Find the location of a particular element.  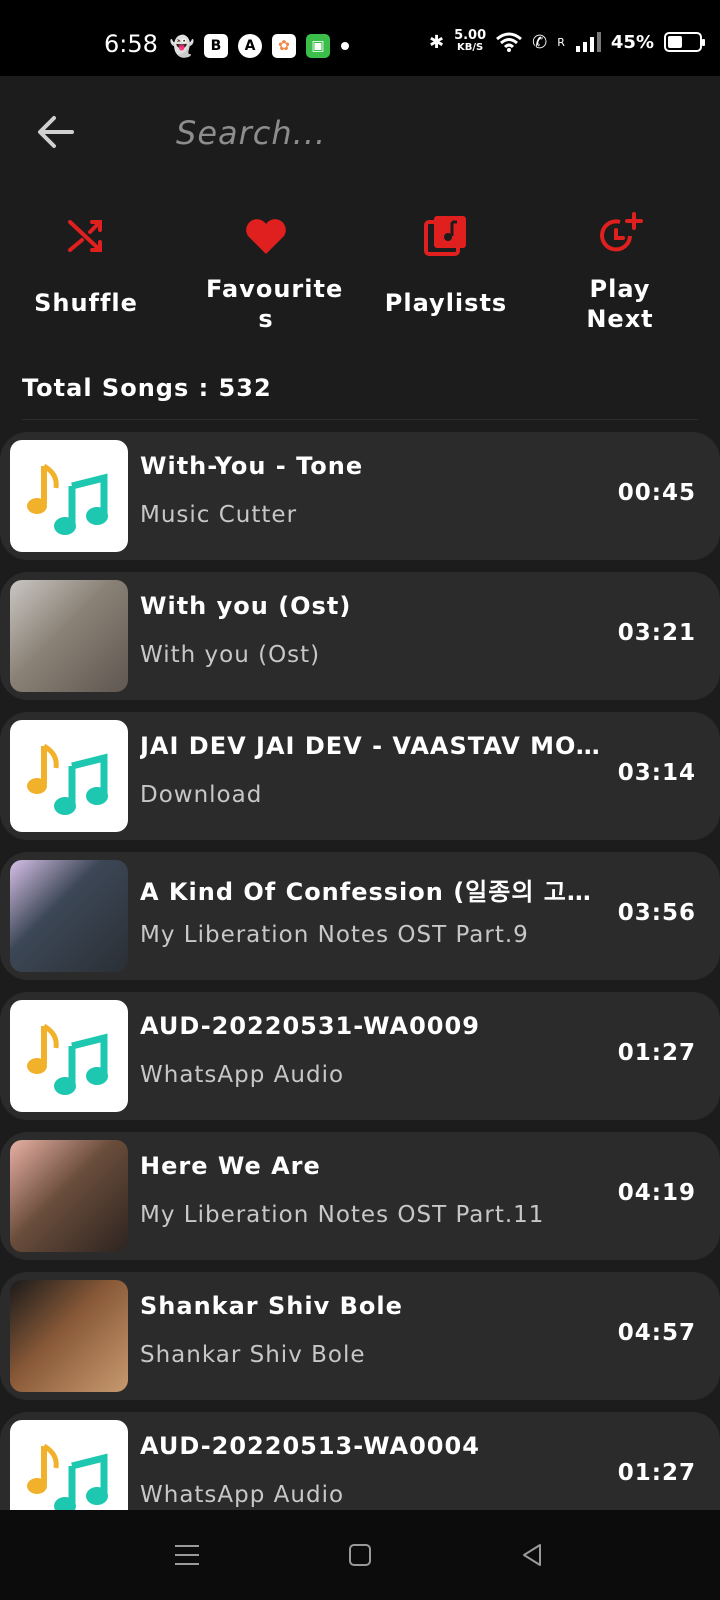

song-title: With-You - Tone is located at coordinates (252, 466).